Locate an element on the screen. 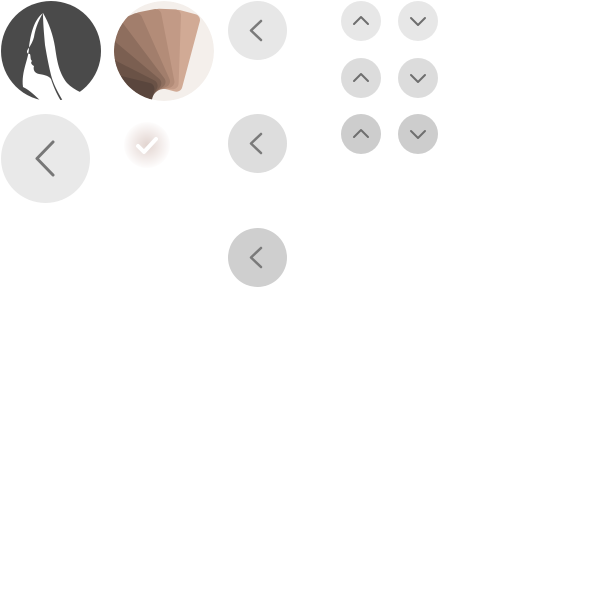 The image size is (600, 600). scroll-up-button-normal is located at coordinates (361, 21).